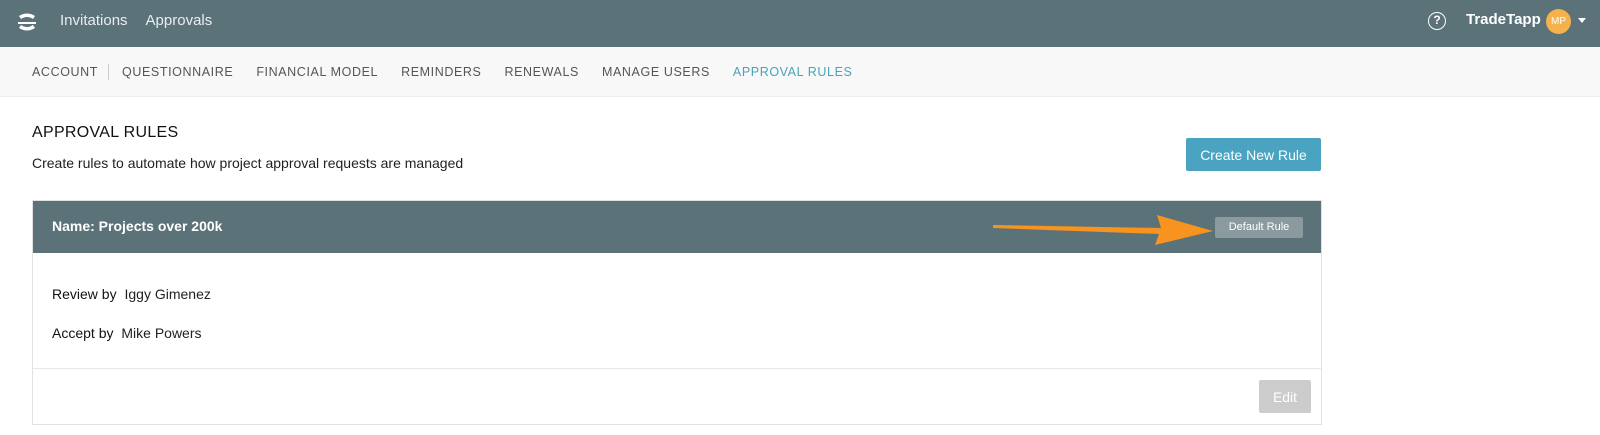 Image resolution: width=1600 pixels, height=435 pixels. What do you see at coordinates (656, 72) in the screenshot?
I see `tab-manage-users: MANAGE USERS` at bounding box center [656, 72].